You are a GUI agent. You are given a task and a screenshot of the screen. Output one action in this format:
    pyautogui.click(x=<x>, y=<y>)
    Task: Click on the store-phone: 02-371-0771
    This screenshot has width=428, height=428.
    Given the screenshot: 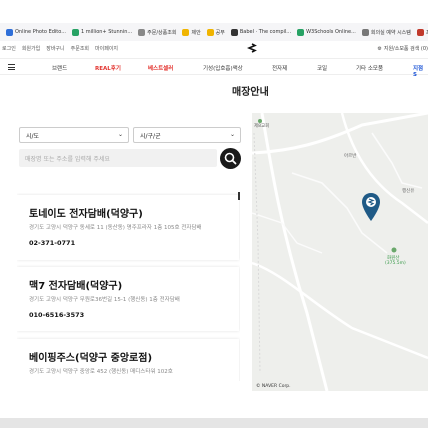 What is the action you would take?
    pyautogui.click(x=52, y=243)
    